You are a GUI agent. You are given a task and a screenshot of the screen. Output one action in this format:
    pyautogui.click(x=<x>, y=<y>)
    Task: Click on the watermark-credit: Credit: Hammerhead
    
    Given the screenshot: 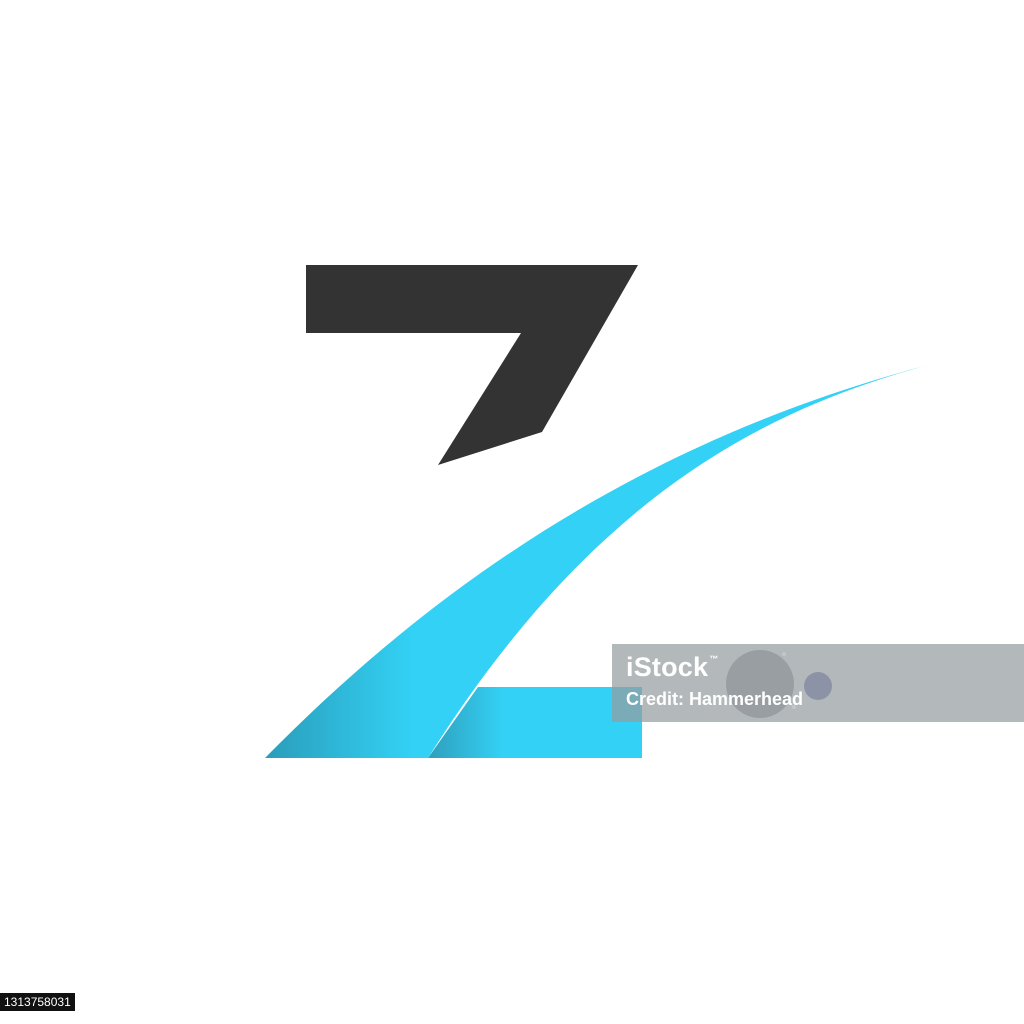 What is the action you would take?
    pyautogui.click(x=715, y=699)
    